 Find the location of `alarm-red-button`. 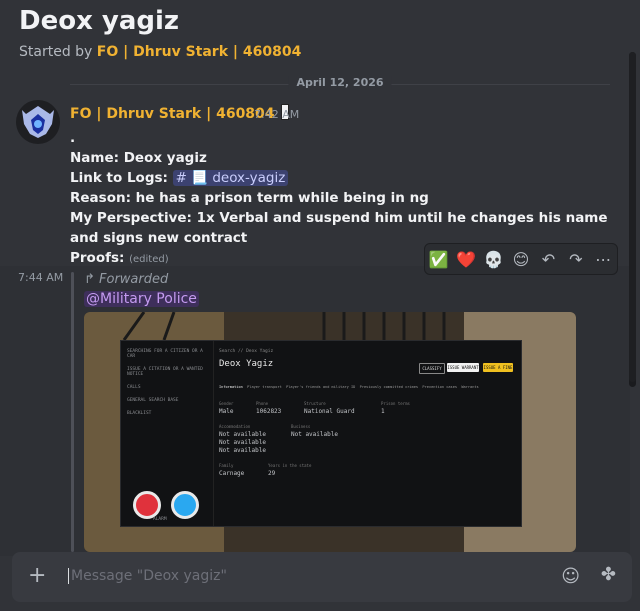

alarm-red-button is located at coordinates (147, 505).